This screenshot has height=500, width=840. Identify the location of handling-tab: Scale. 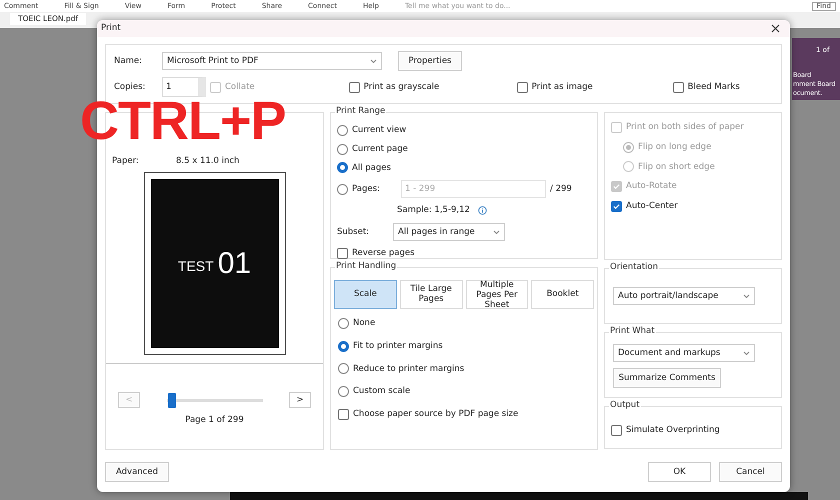
(365, 294).